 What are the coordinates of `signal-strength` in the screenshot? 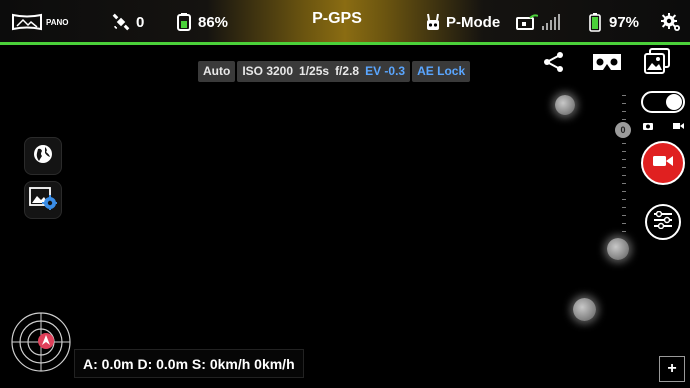 It's located at (538, 22).